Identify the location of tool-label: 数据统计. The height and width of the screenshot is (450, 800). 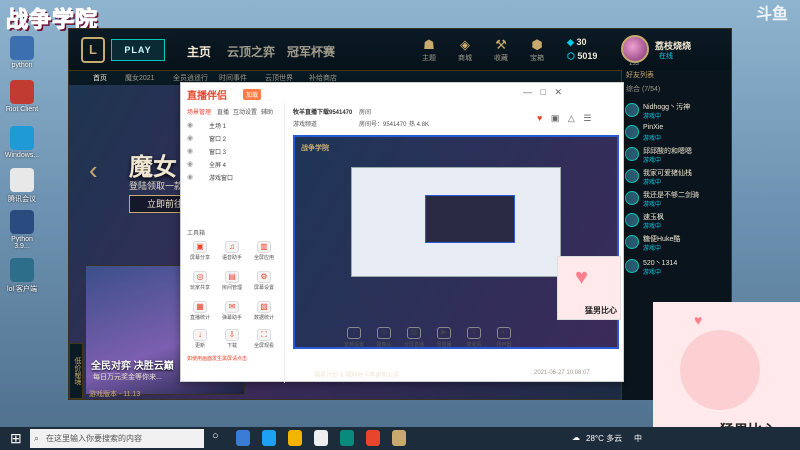
(263, 318).